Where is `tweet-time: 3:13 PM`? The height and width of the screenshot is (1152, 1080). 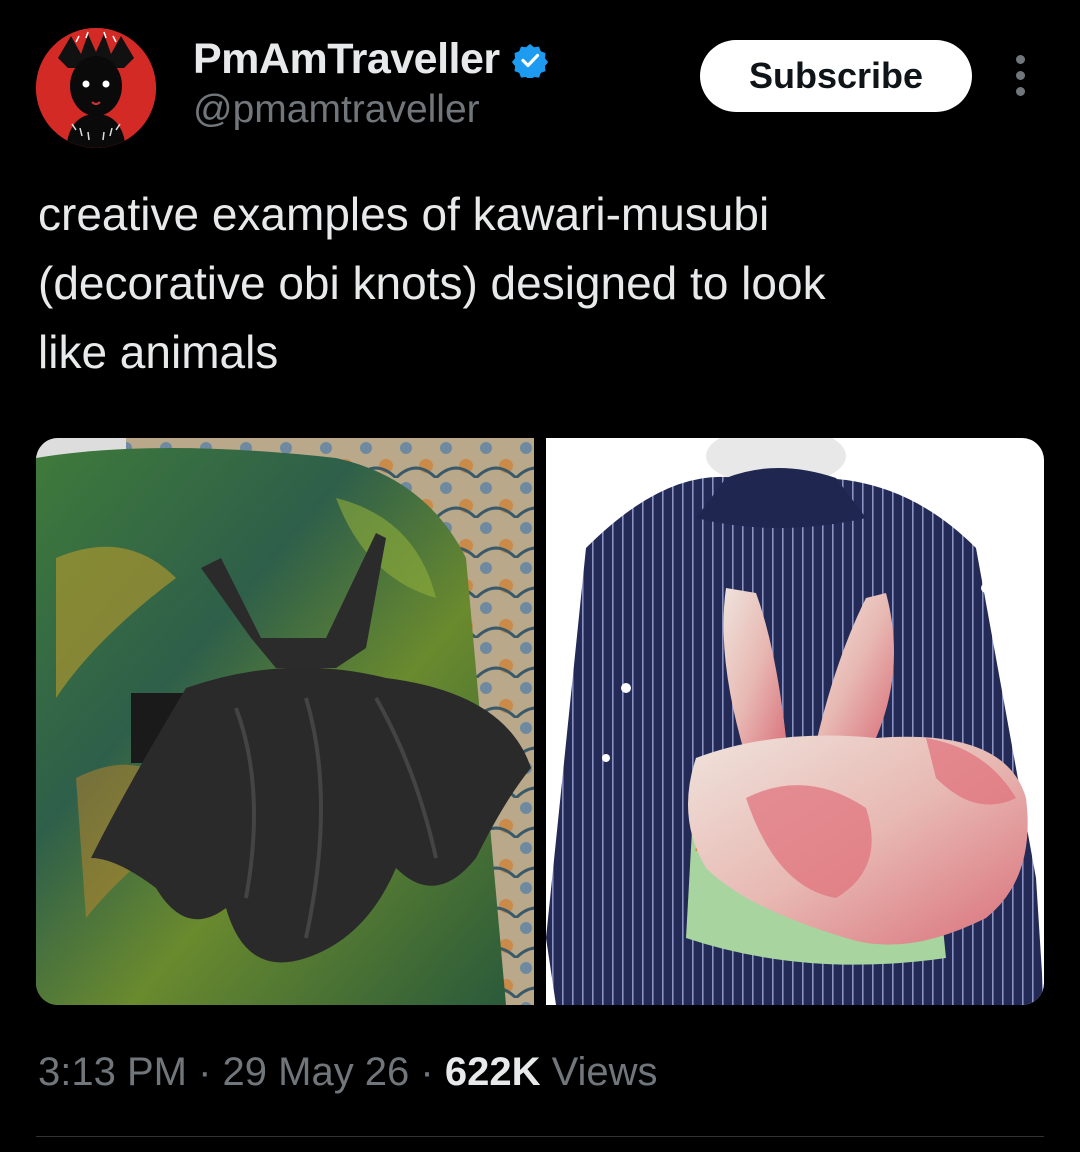
tweet-time: 3:13 PM is located at coordinates (112, 1072).